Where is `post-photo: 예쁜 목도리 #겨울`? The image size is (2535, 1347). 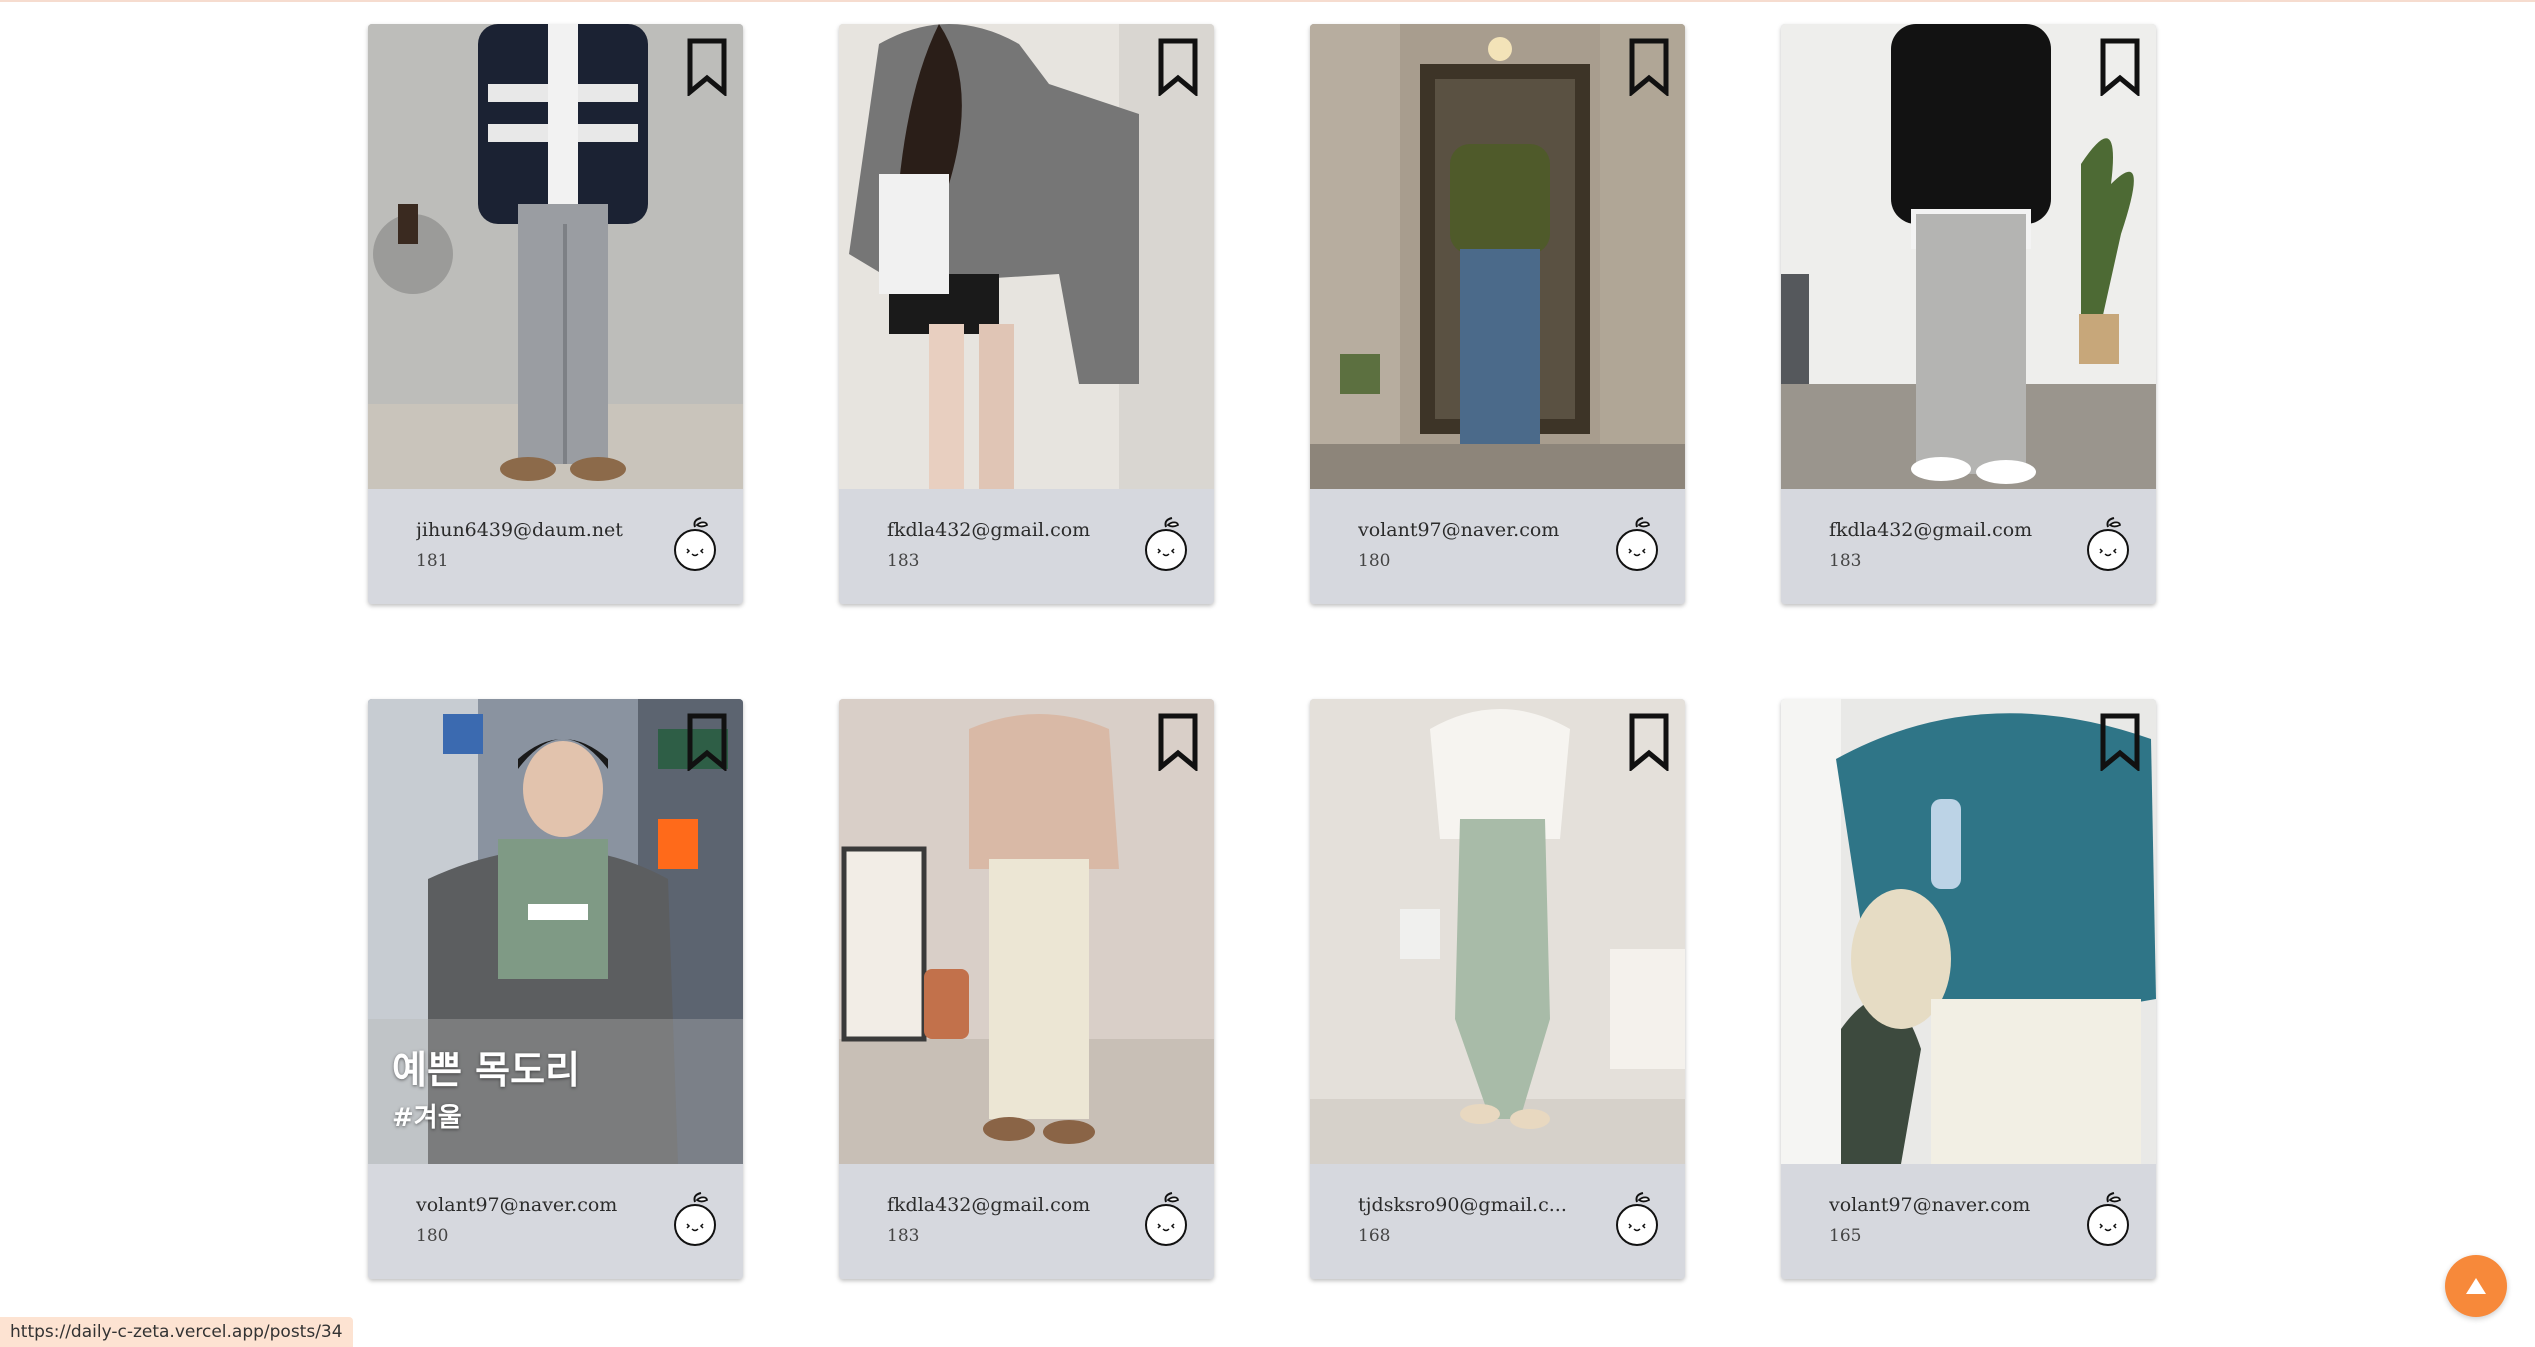 post-photo: 예쁜 목도리 #겨울 is located at coordinates (555, 931).